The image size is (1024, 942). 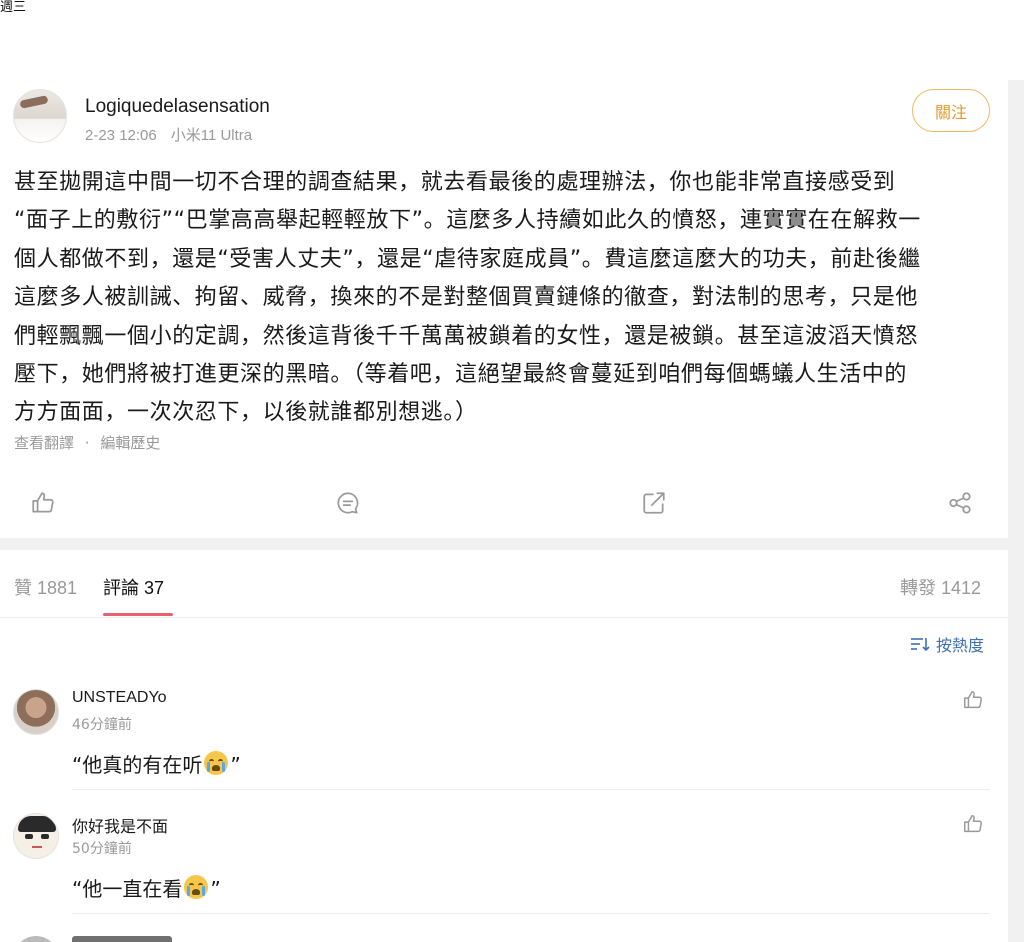 I want to click on like-icon, so click(x=43, y=503).